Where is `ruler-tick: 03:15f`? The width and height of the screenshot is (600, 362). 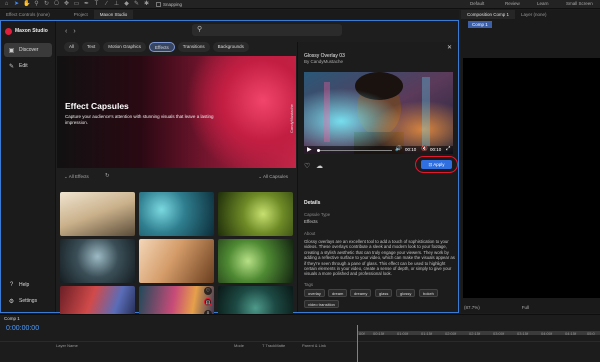 ruler-tick: 03:15f is located at coordinates (523, 333).